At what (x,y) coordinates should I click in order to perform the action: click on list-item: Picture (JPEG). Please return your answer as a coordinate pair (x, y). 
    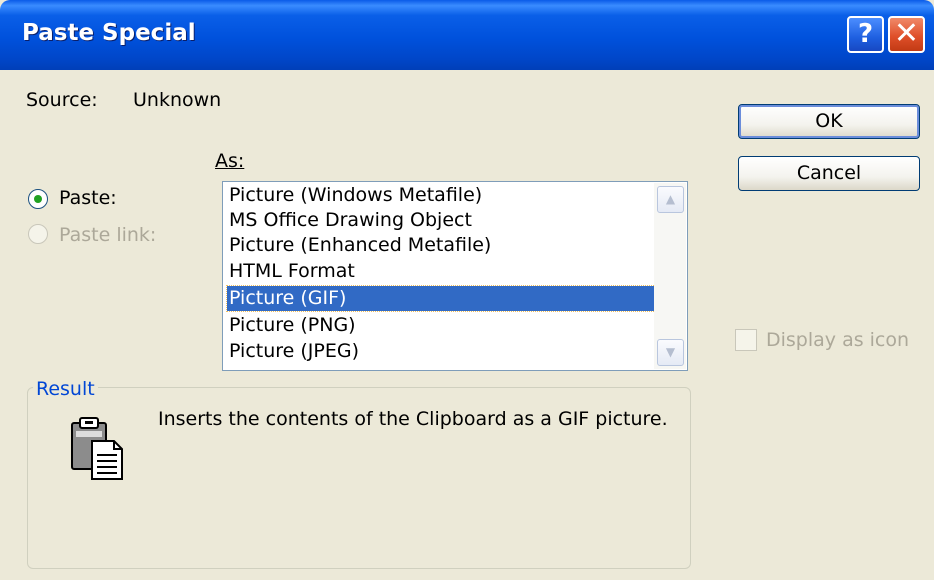
    Looking at the image, I should click on (293, 351).